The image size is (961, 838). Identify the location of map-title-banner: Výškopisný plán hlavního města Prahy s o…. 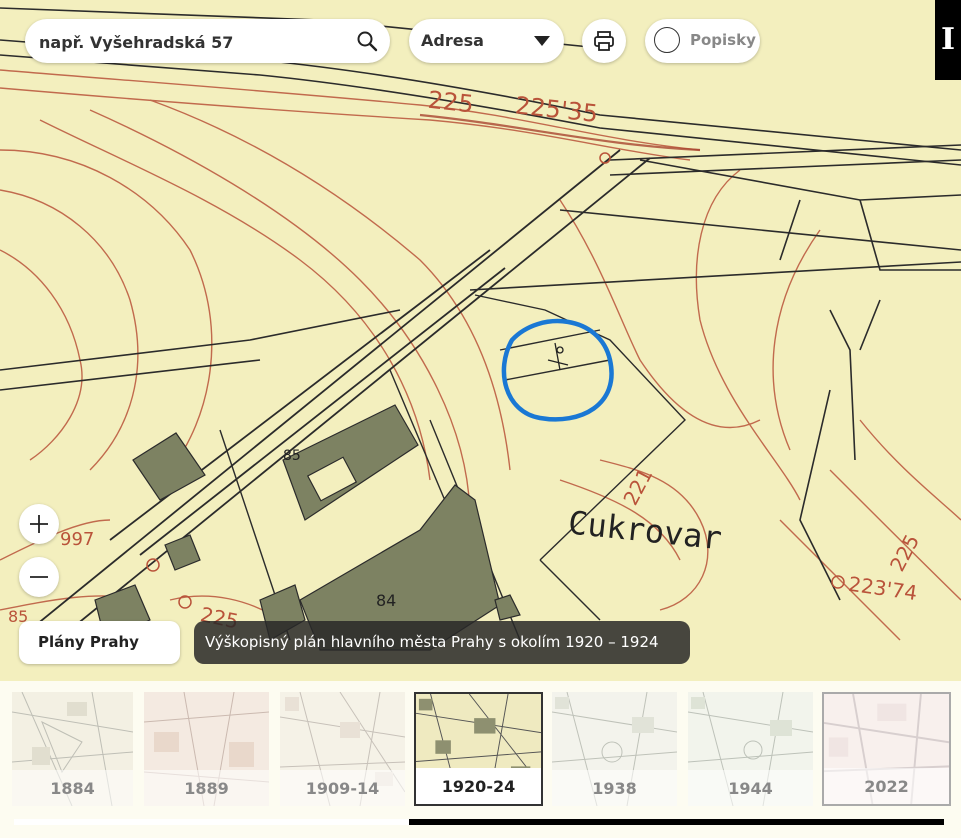
(442, 642).